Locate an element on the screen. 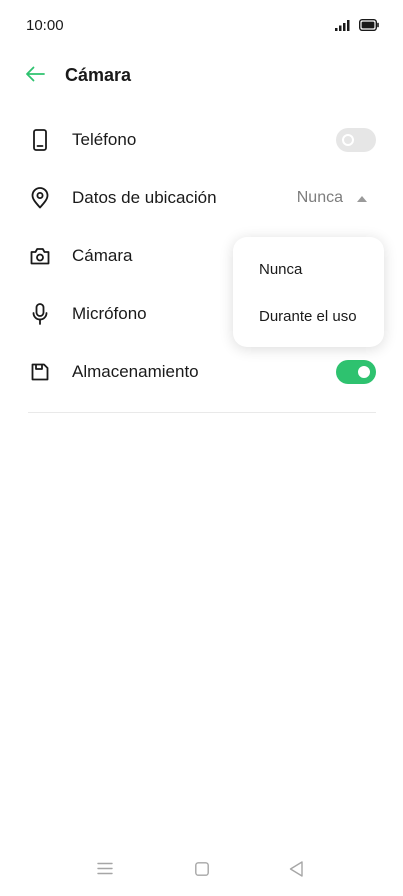 This screenshot has height=896, width=403. permission-row-phone: Teléfono is located at coordinates (201, 140).